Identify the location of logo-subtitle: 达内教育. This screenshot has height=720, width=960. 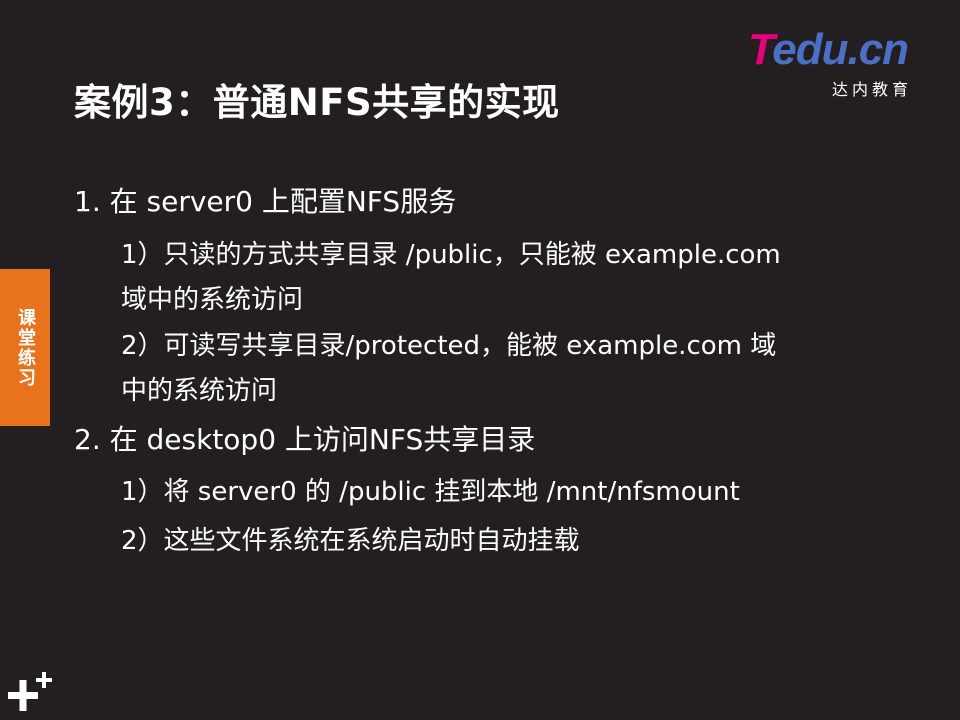
(872, 89).